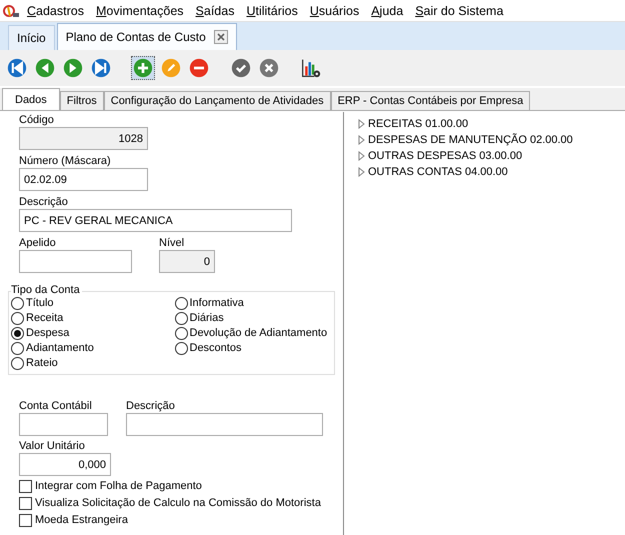  Describe the element at coordinates (470, 140) in the screenshot. I see `tree-item: DESPESAS DE MANUTENÇÃO 02.00.00` at that location.